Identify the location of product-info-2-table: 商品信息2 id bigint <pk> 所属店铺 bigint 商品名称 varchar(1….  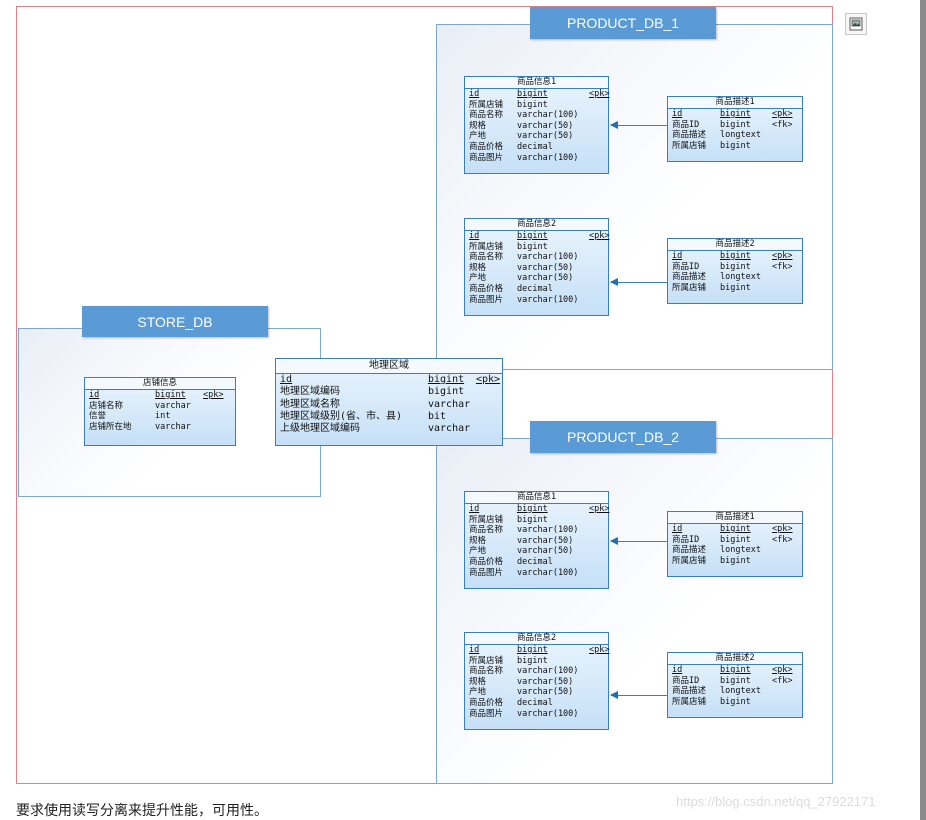
(536, 267).